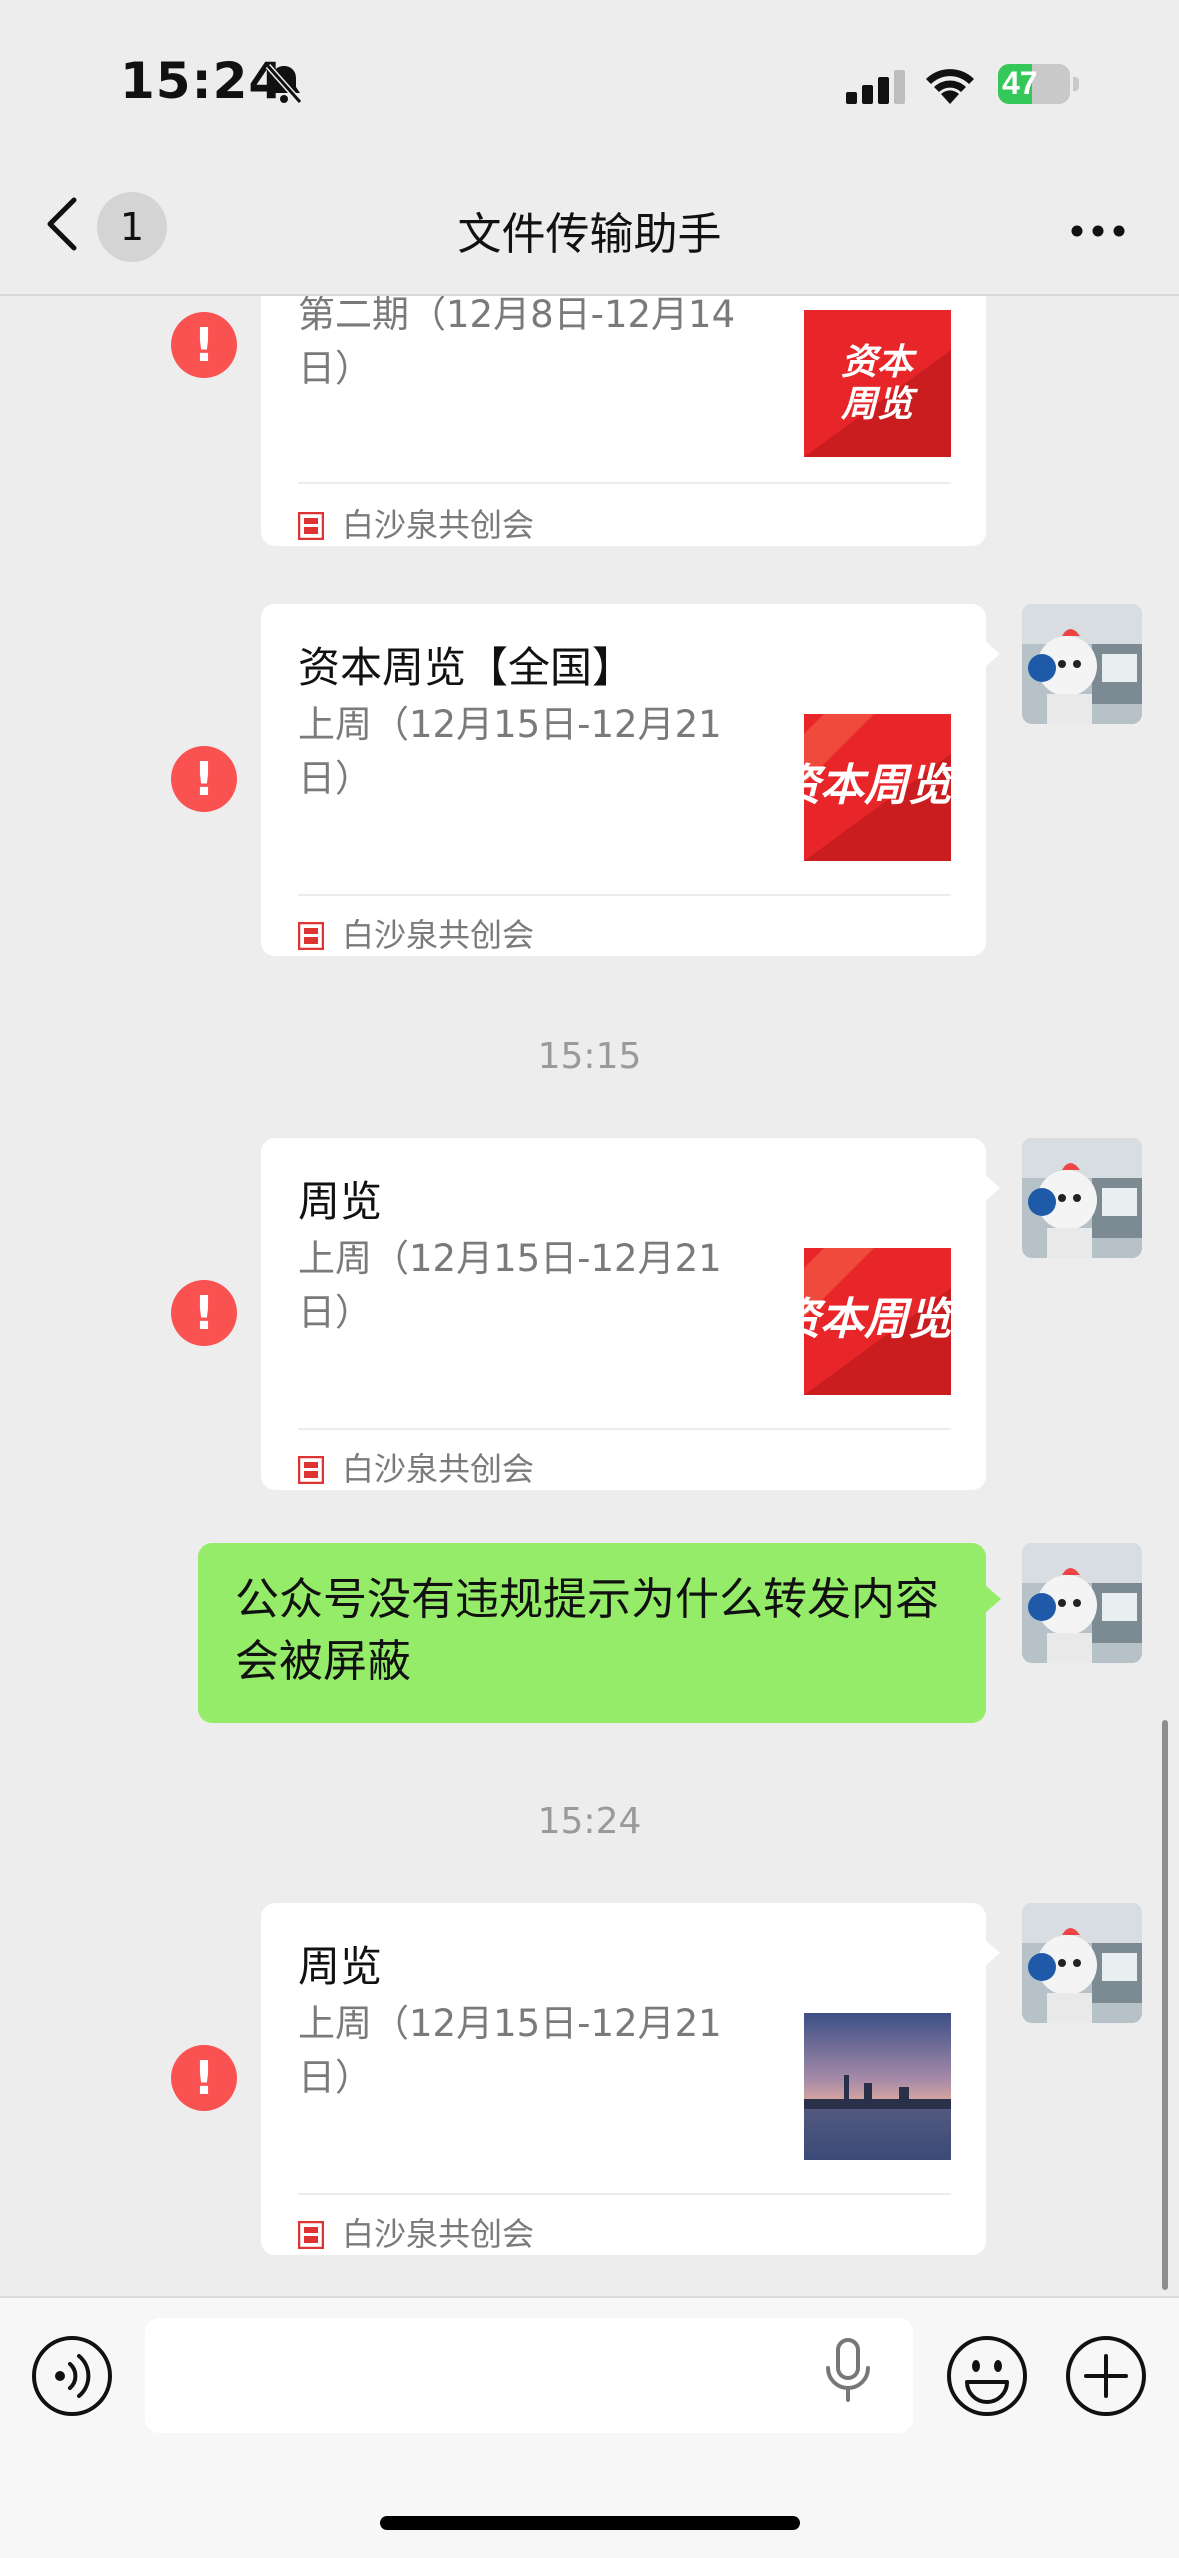 This screenshot has height=2558, width=1179. What do you see at coordinates (875, 87) in the screenshot?
I see `cellular-signal-icon` at bounding box center [875, 87].